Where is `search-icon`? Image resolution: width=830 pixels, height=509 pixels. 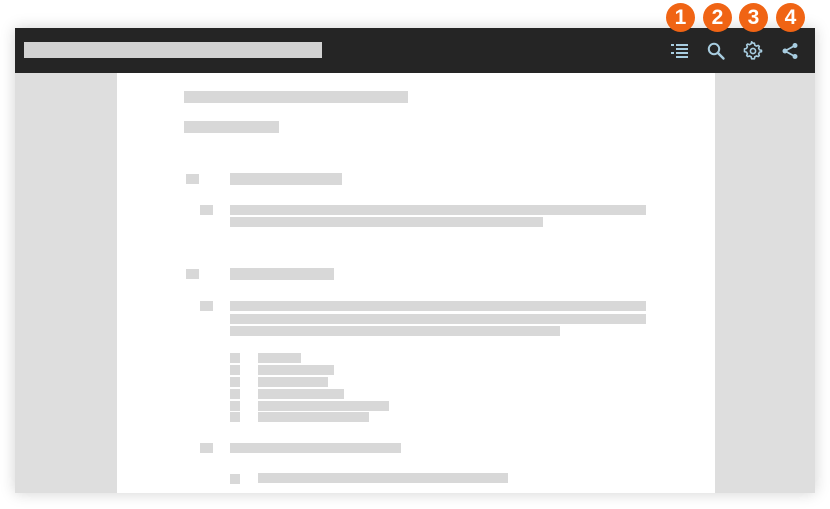
search-icon is located at coordinates (716, 51).